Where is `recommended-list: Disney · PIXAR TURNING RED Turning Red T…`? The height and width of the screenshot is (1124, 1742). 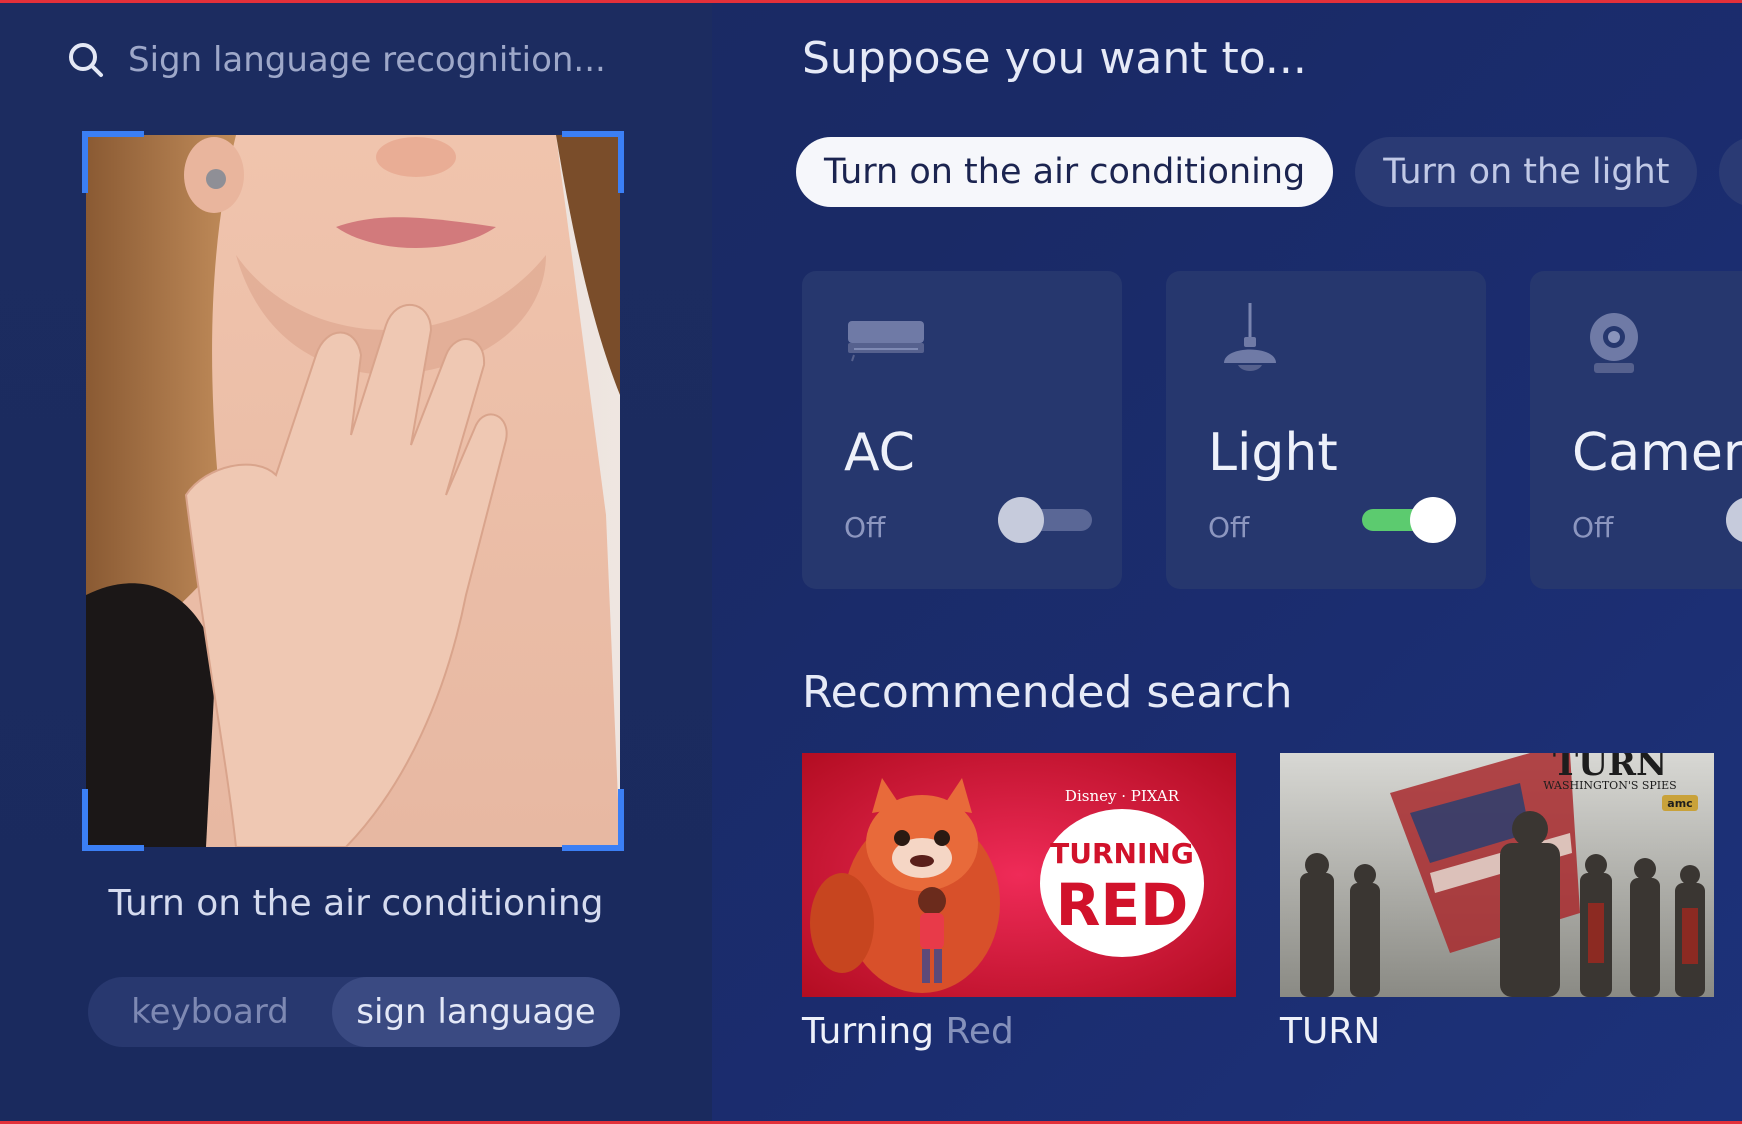
recommended-list: Disney · PIXAR TURNING RED Turning Red T… is located at coordinates (1258, 902).